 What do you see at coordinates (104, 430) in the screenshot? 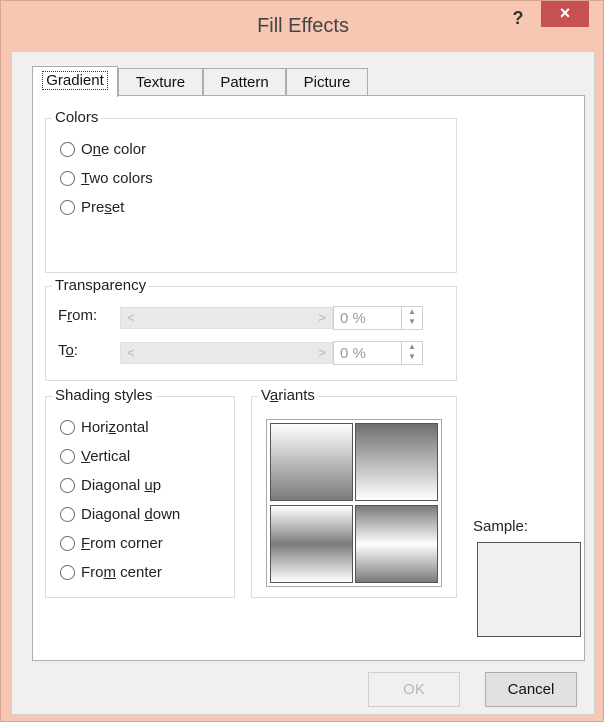
I see `horizontal-radio: Horizontal` at bounding box center [104, 430].